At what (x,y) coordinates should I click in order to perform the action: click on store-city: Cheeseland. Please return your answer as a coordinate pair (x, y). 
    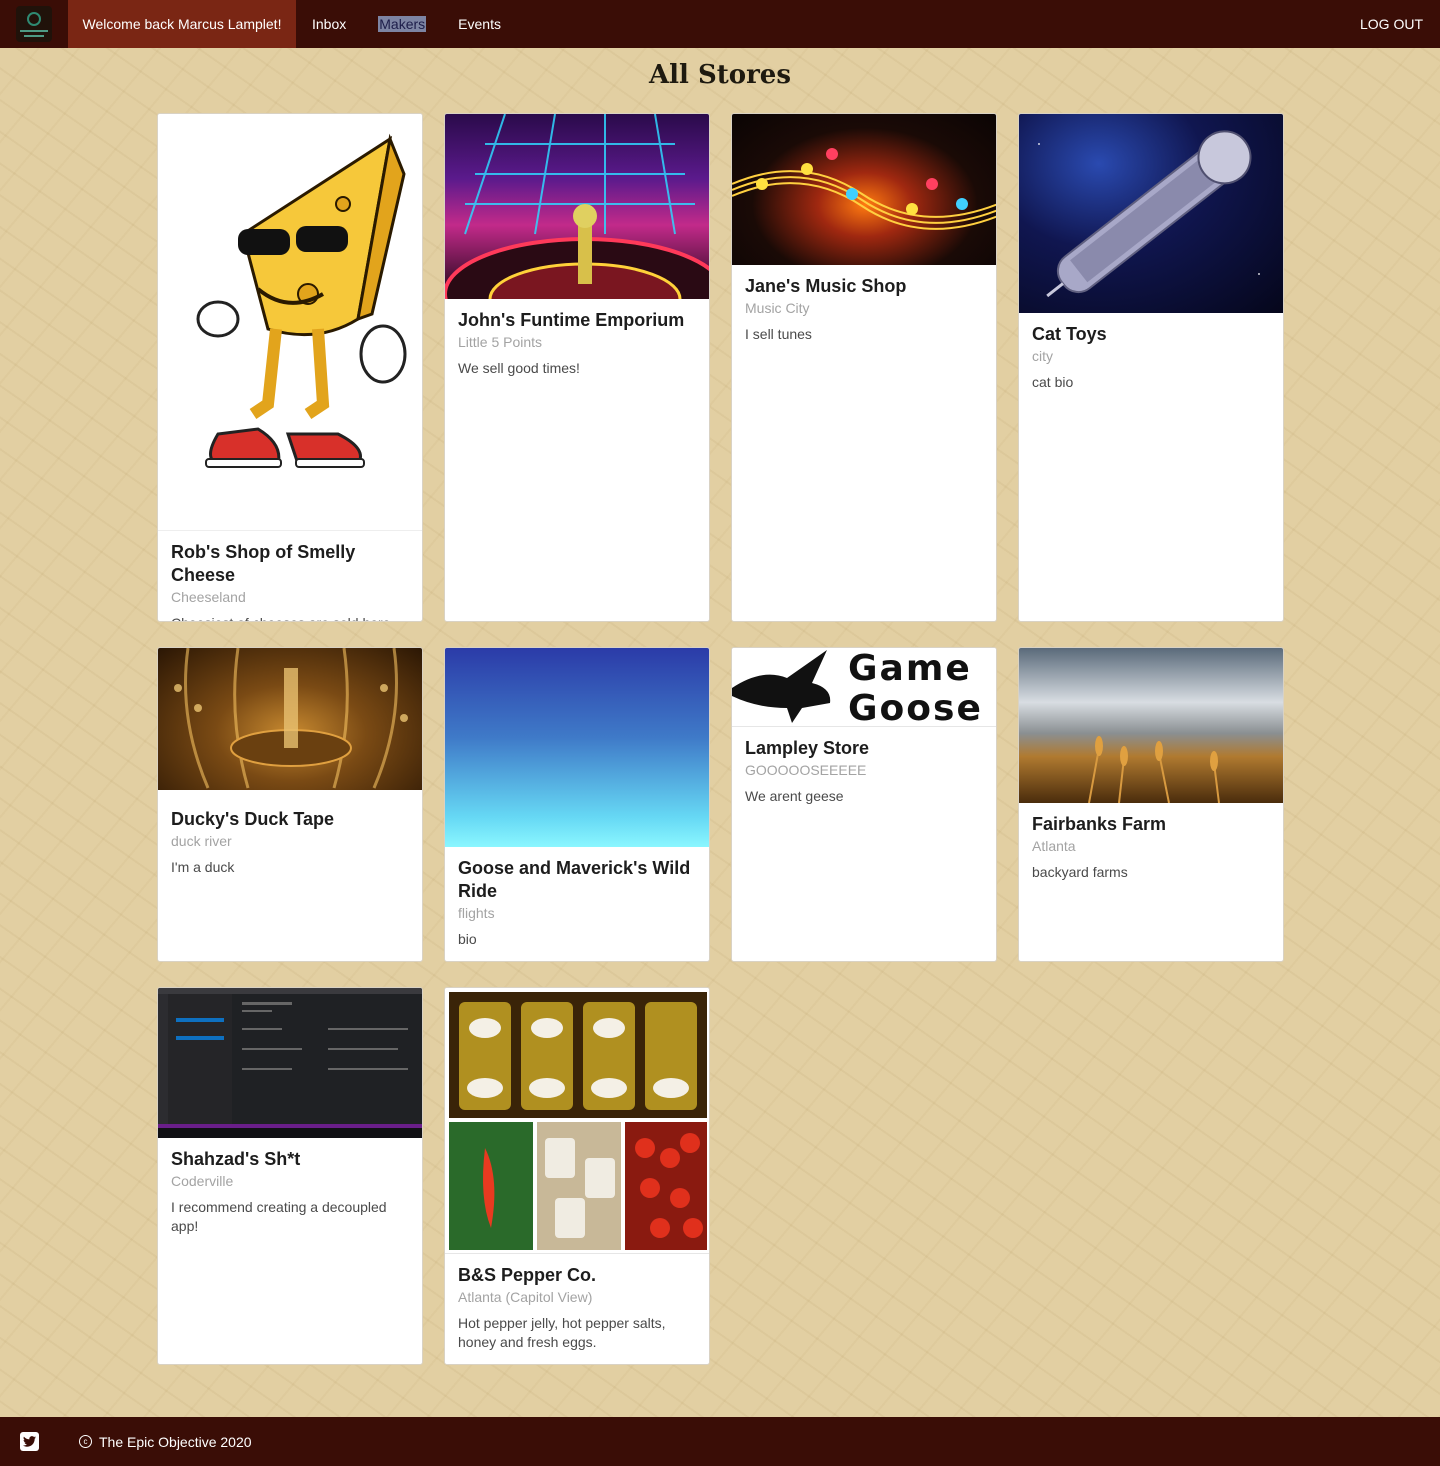
    Looking at the image, I should click on (208, 597).